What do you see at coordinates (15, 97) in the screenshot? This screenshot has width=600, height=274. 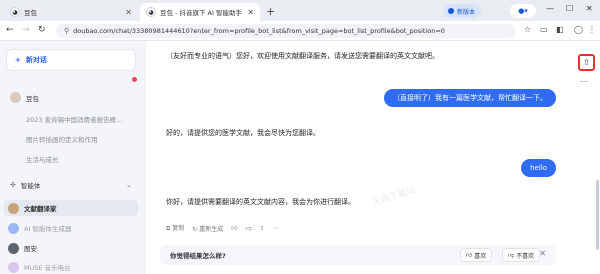 I see `doubao-avatar` at bounding box center [15, 97].